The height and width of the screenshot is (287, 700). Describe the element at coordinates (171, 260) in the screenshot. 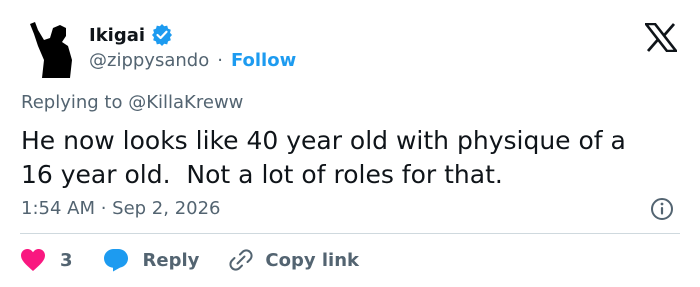

I see `reply-label: Reply` at that location.